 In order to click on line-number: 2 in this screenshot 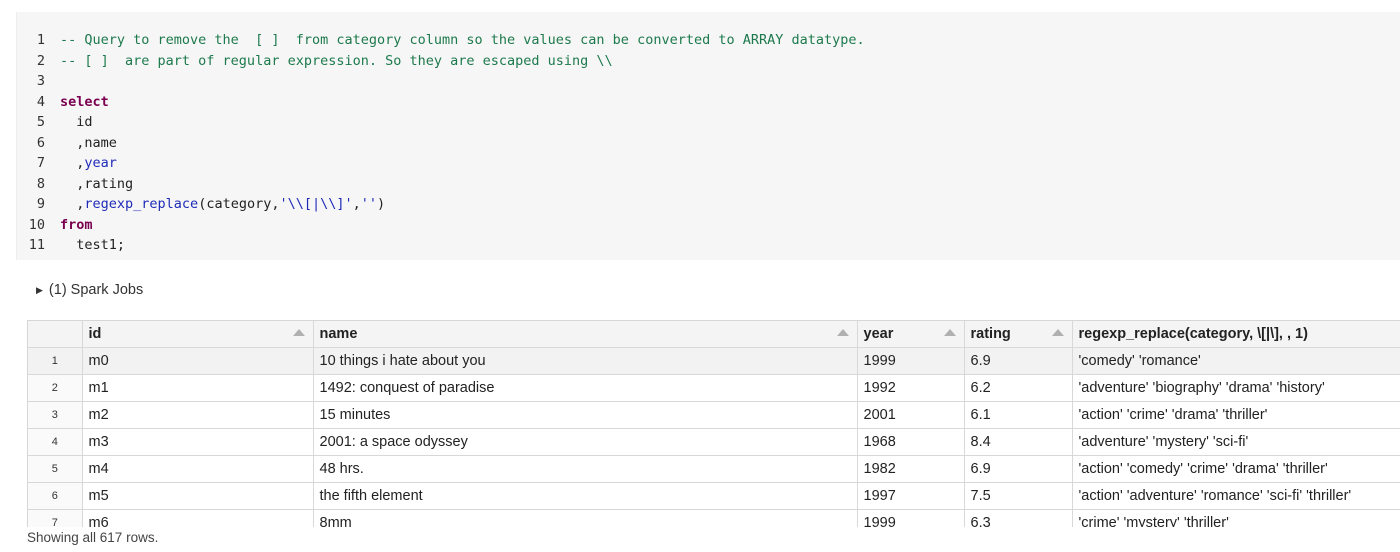, I will do `click(40, 60)`.